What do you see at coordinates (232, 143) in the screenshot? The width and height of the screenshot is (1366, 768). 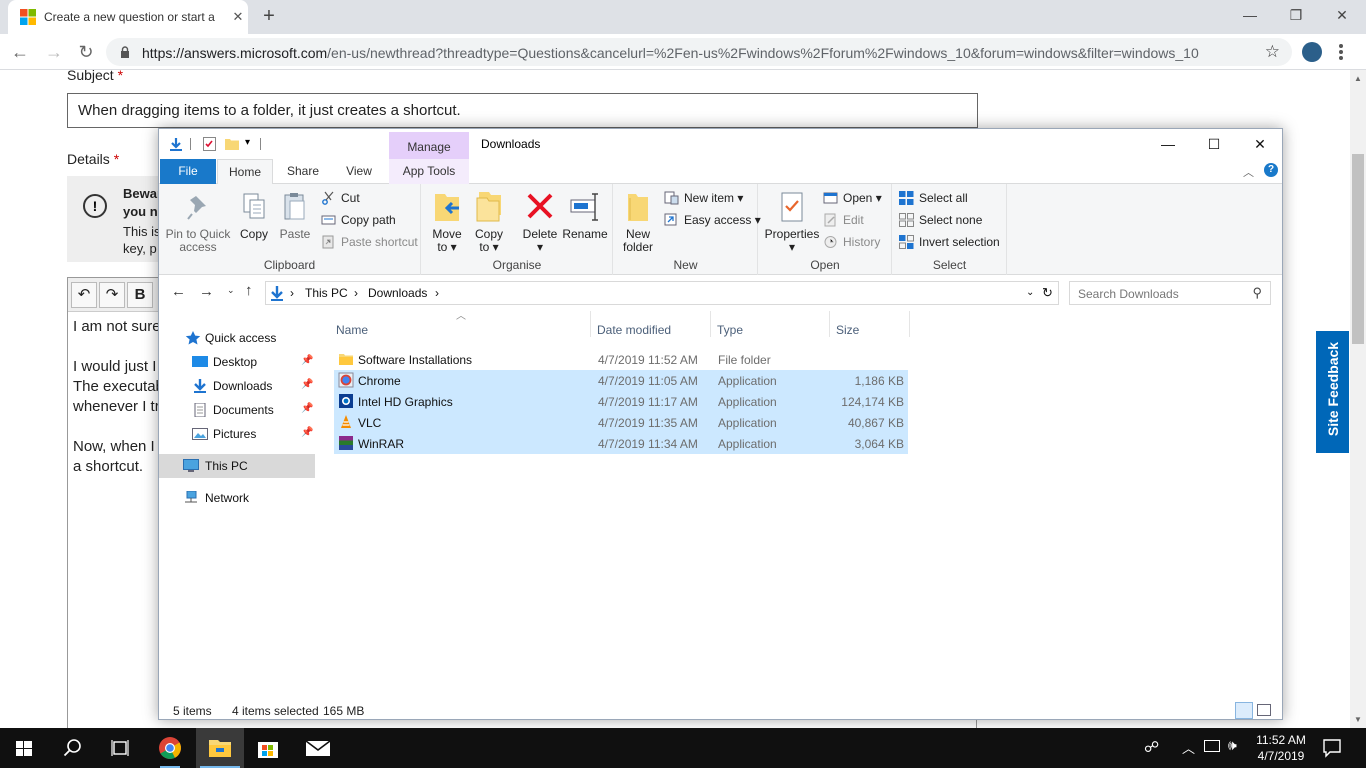 I see `new-folder-quick-icon` at bounding box center [232, 143].